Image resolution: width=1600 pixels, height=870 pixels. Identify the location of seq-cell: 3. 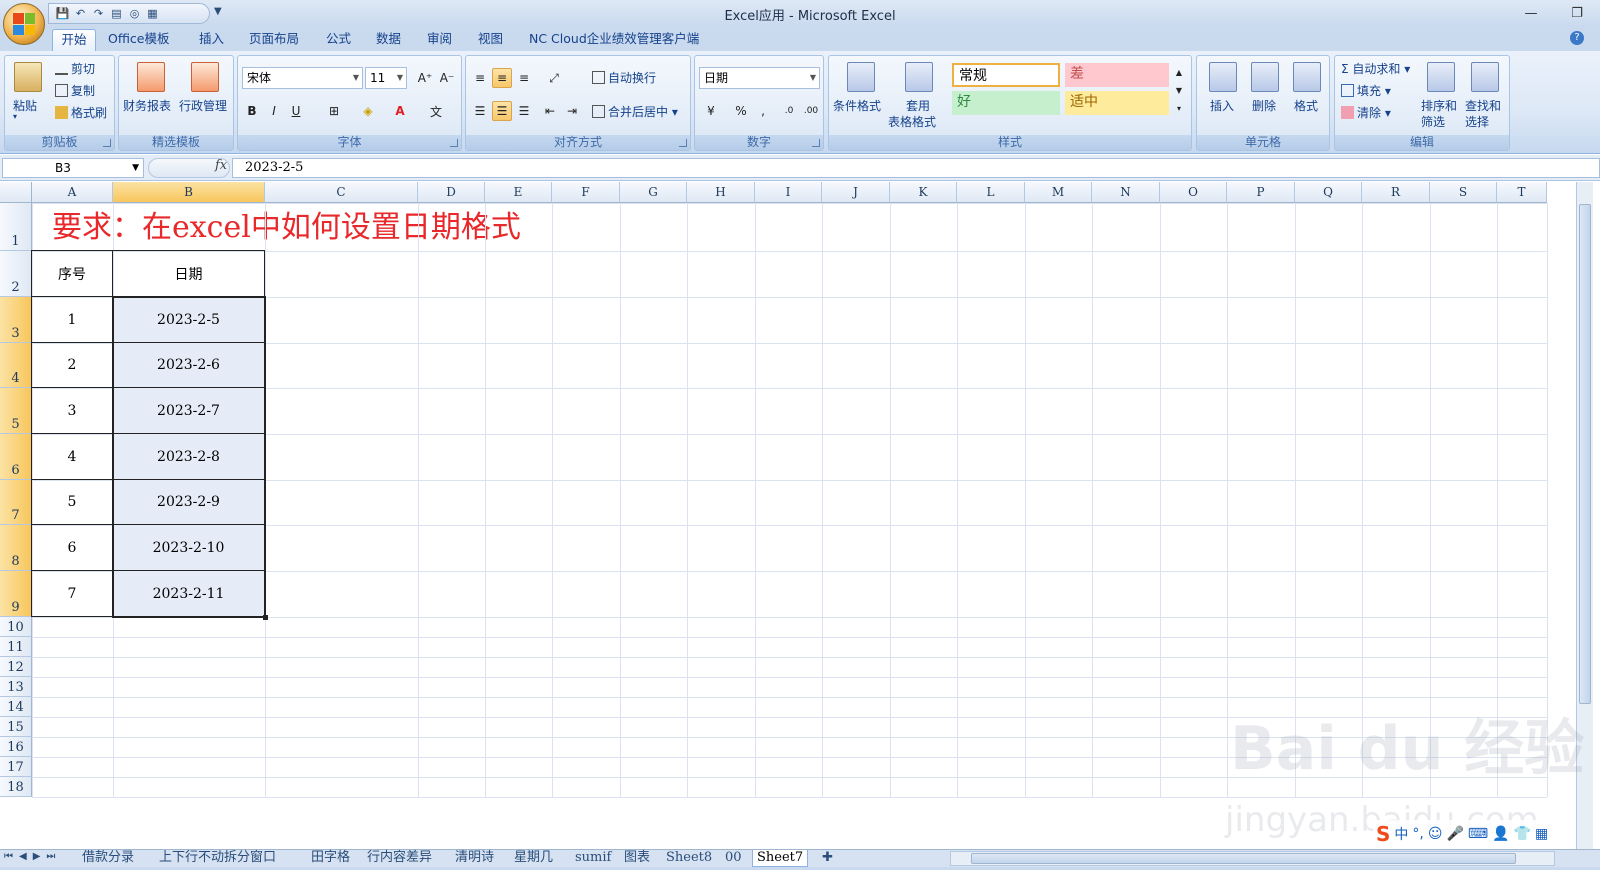
(72, 410).